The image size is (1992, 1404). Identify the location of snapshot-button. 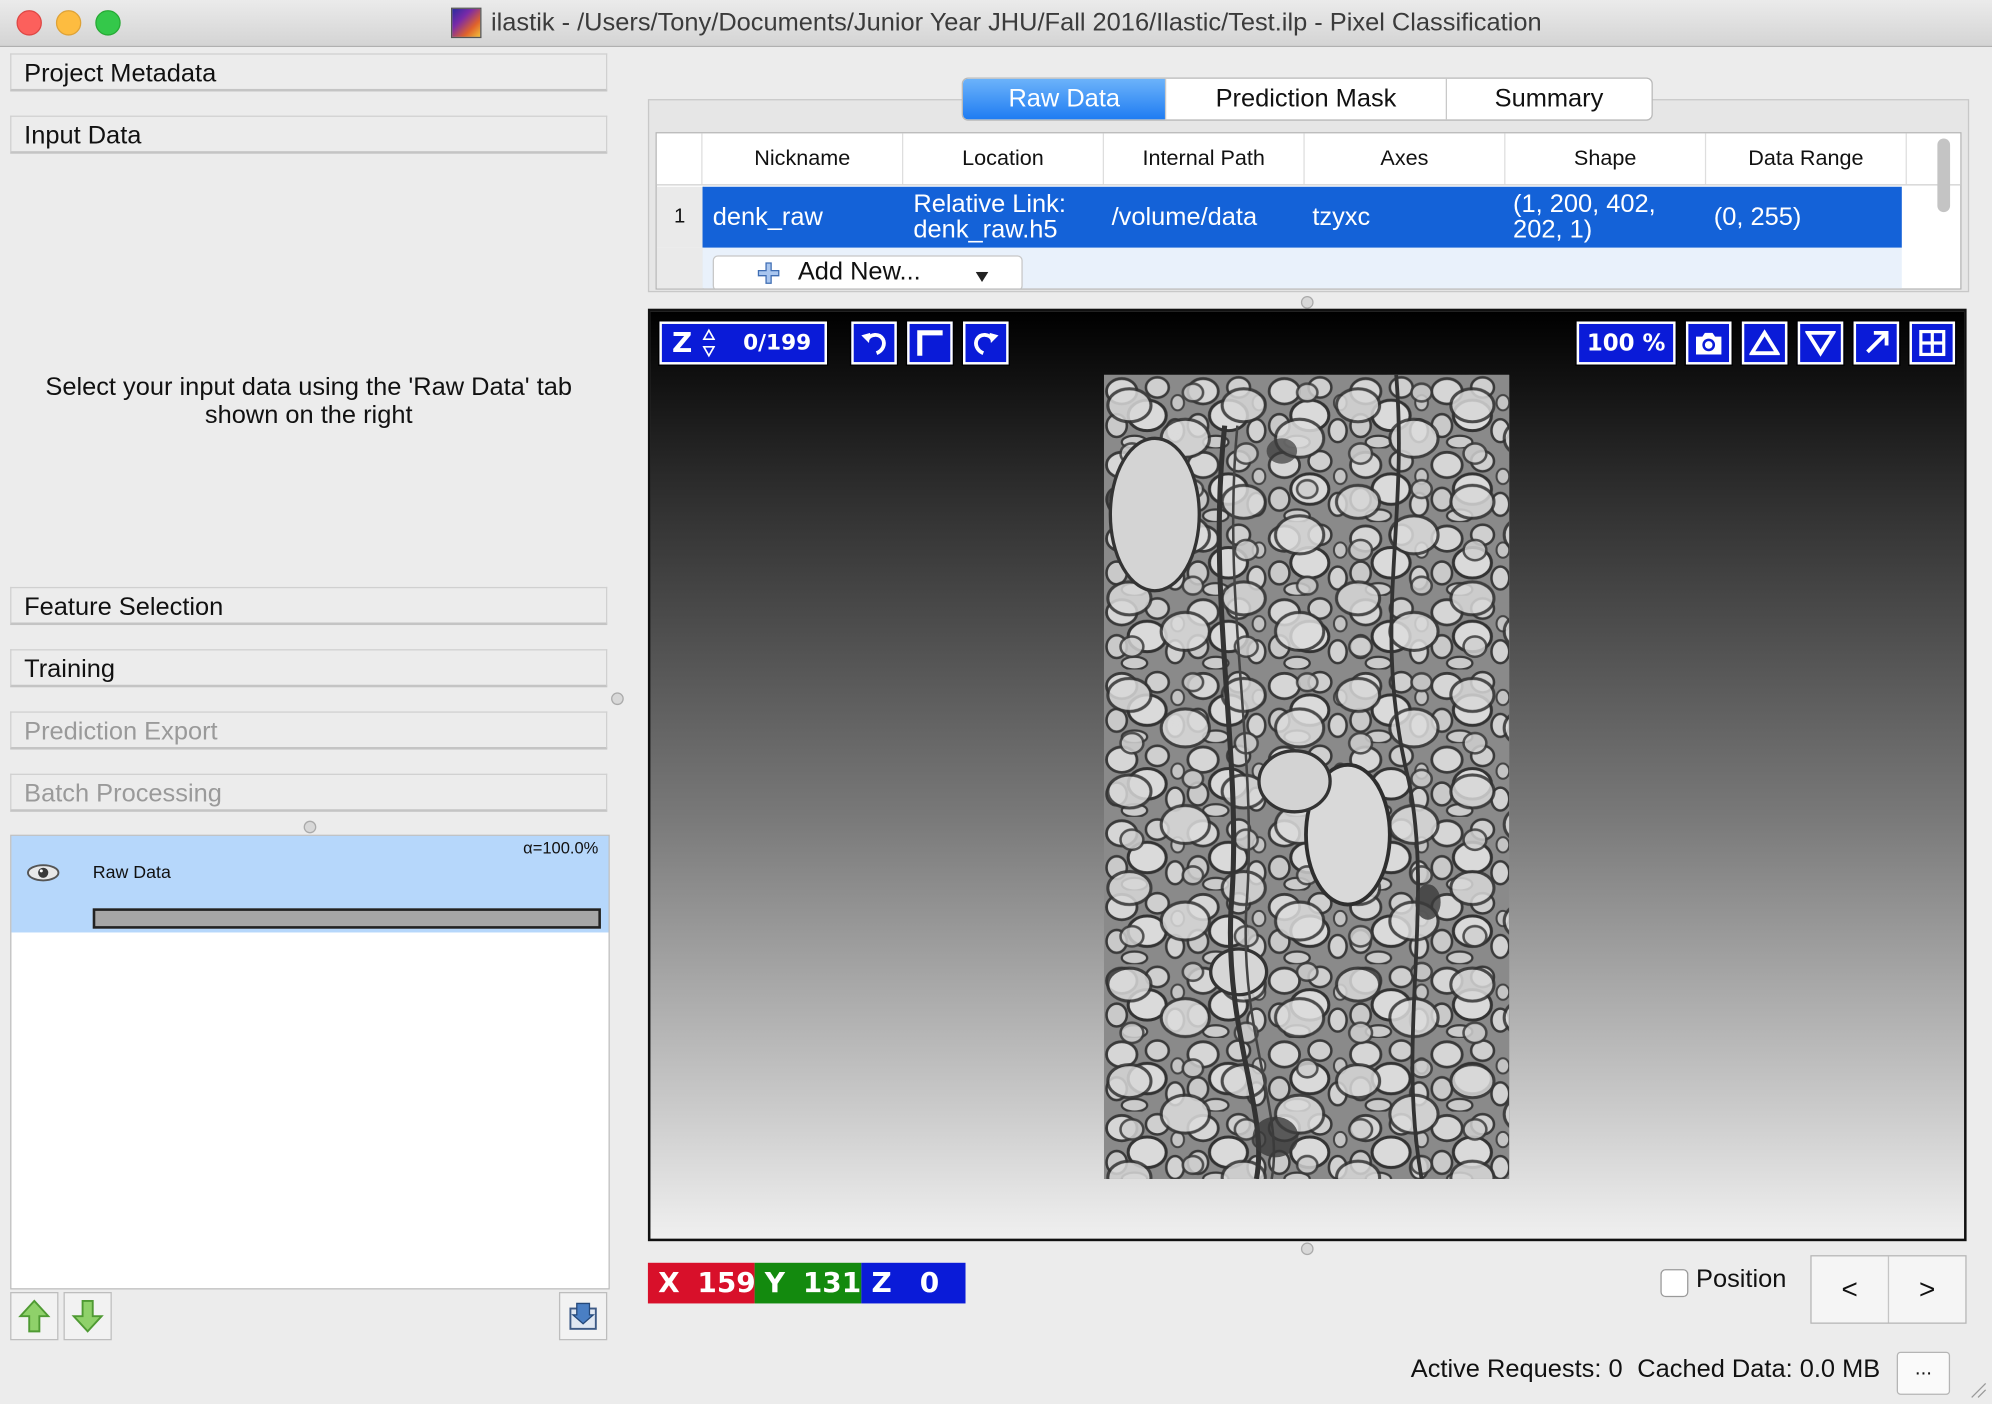
(1708, 343).